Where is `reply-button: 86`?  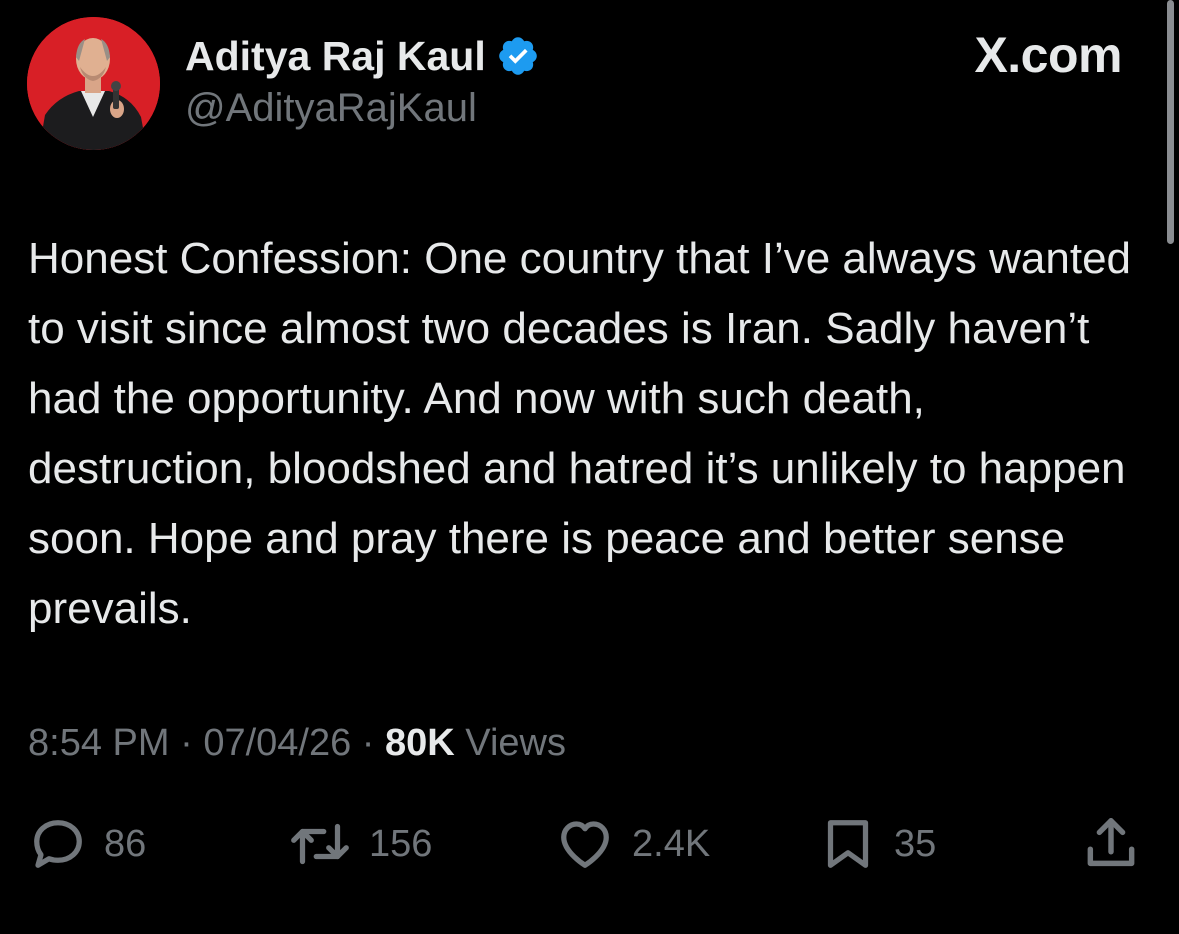
reply-button: 86 is located at coordinates (87, 844).